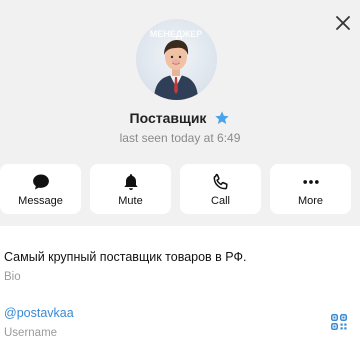 This screenshot has width=360, height=342. Describe the element at coordinates (222, 118) in the screenshot. I see `premium-star-icon` at that location.